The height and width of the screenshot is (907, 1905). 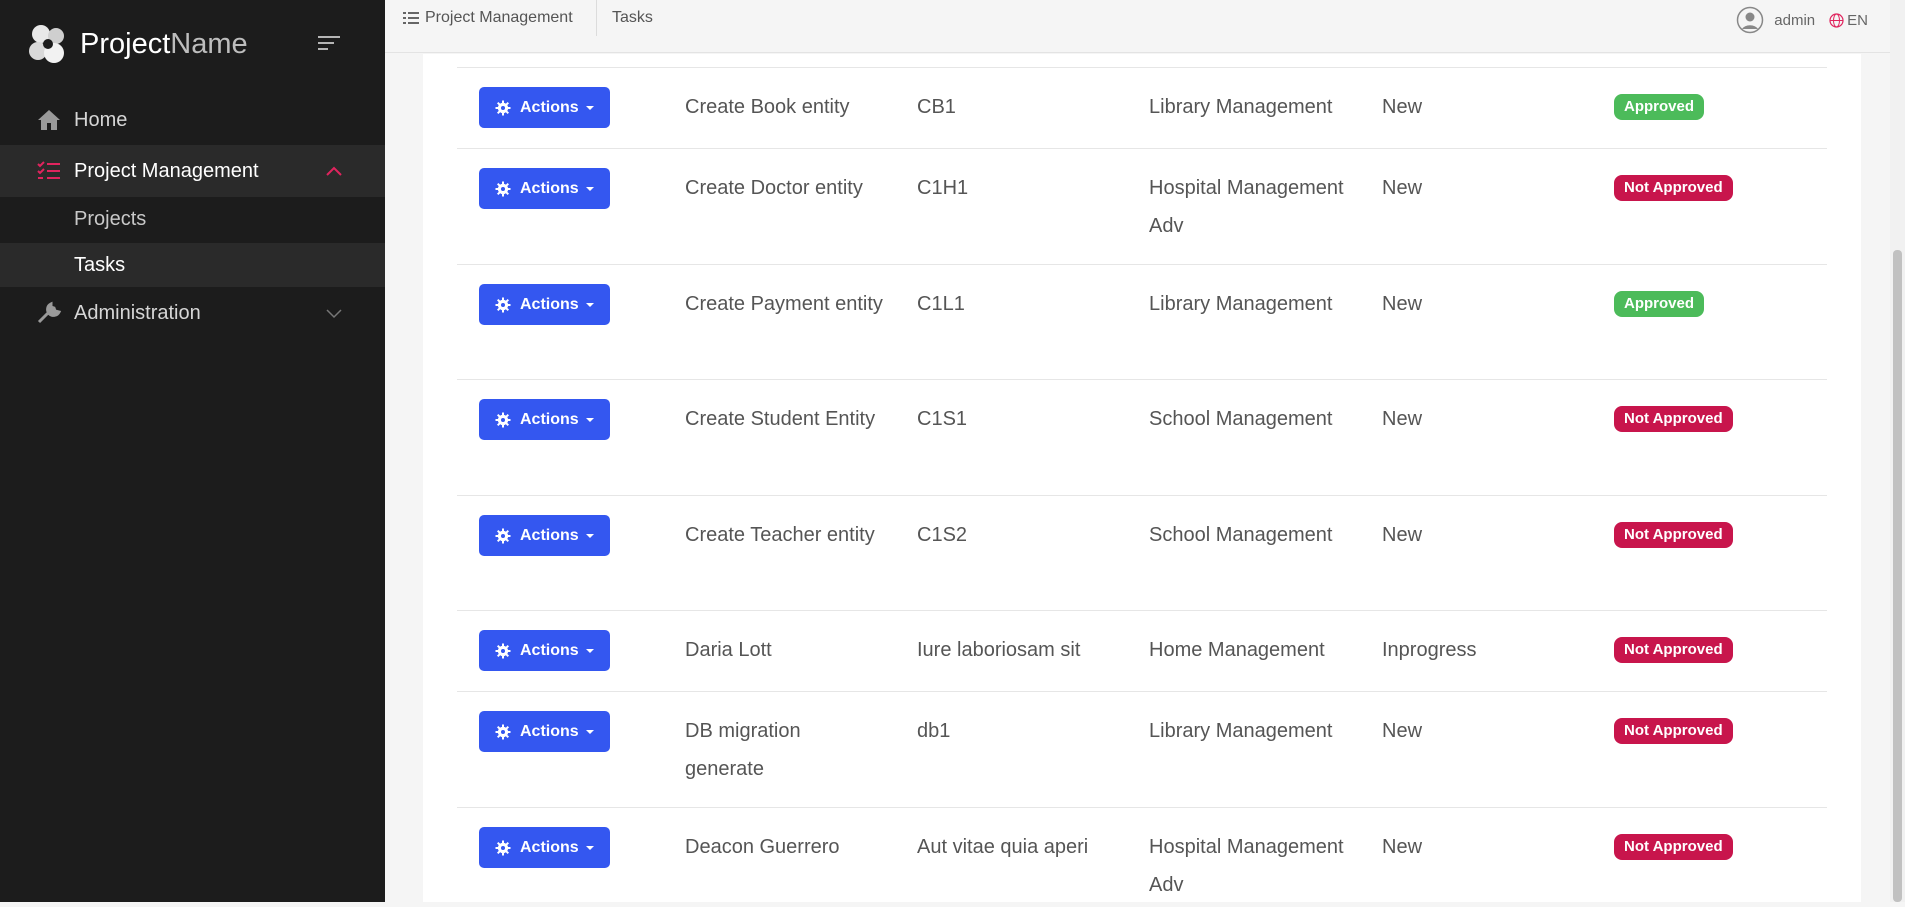 I want to click on task-code: Aut vitae quia aperi, so click(x=1003, y=847).